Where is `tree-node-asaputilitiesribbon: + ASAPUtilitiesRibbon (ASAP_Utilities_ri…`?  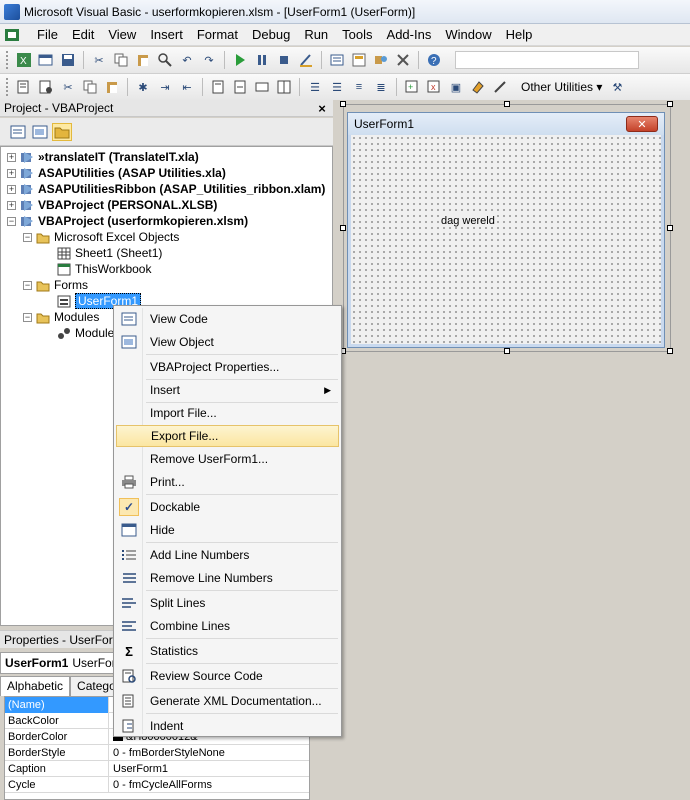
tree-node-asaputilitiesribbon: + ASAPUtilitiesRibbon (ASAP_Utilities_ri… is located at coordinates (166, 189).